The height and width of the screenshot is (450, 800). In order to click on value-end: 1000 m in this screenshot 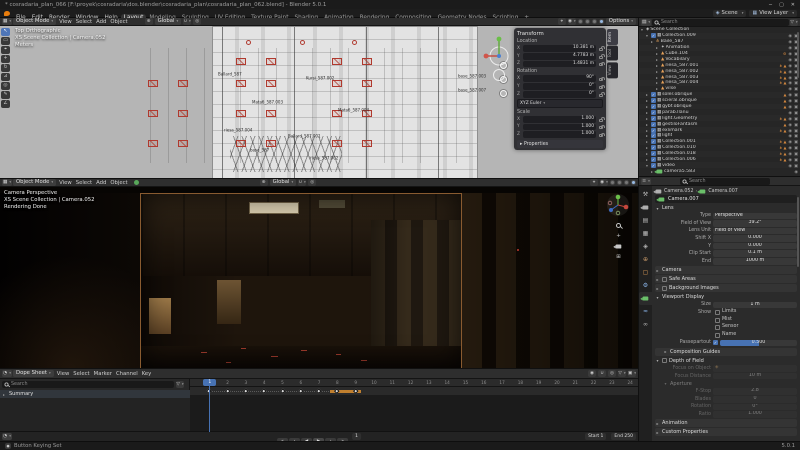, I will do `click(755, 261)`.